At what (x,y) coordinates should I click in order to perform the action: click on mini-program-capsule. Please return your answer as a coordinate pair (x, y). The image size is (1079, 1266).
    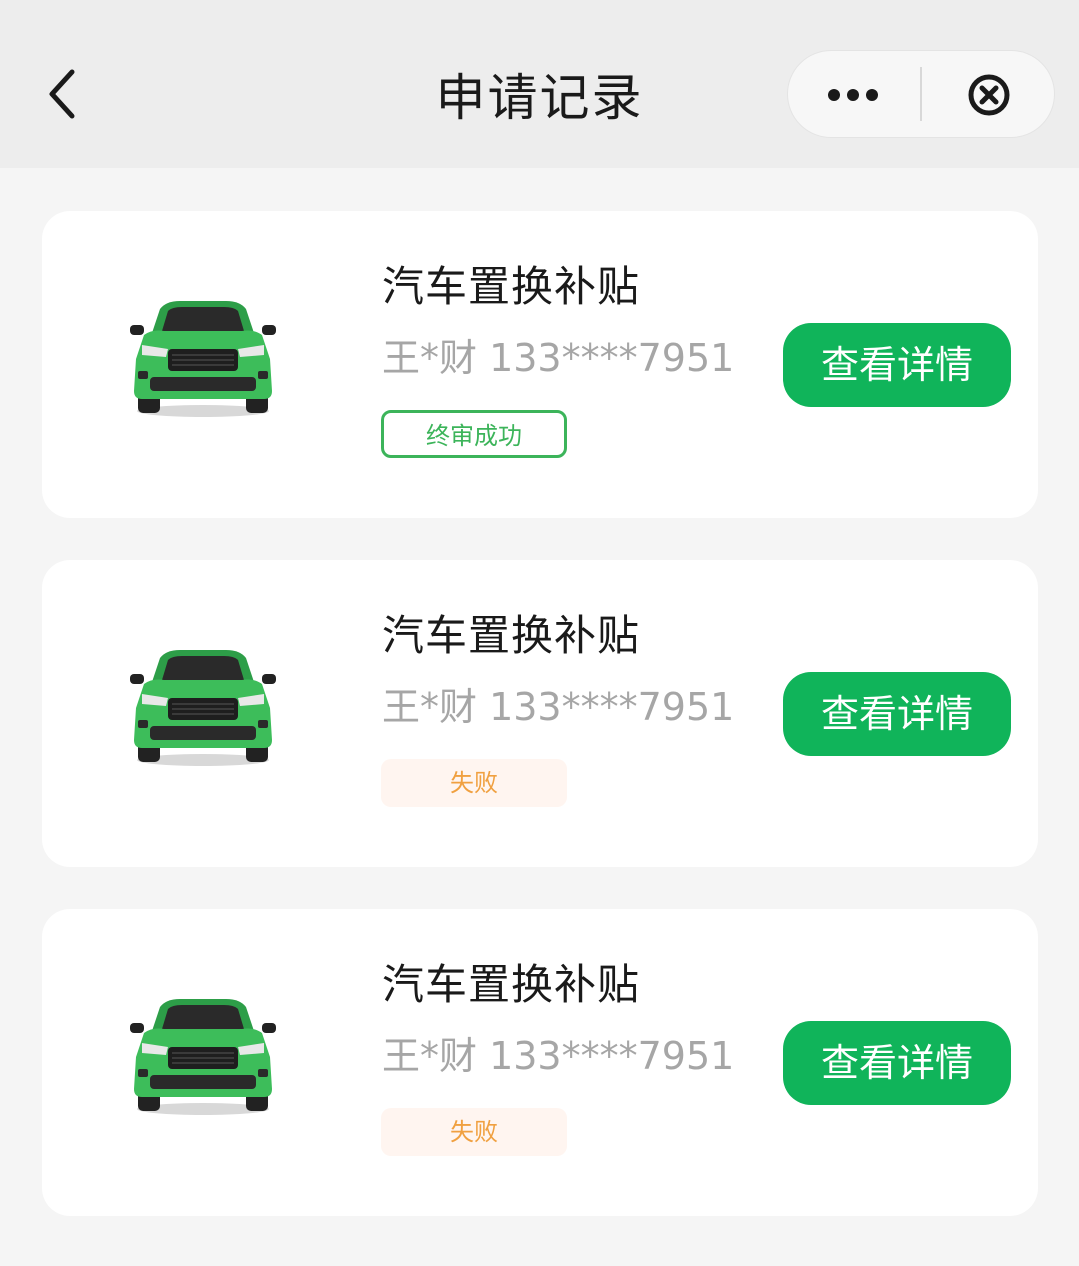
    Looking at the image, I should click on (921, 94).